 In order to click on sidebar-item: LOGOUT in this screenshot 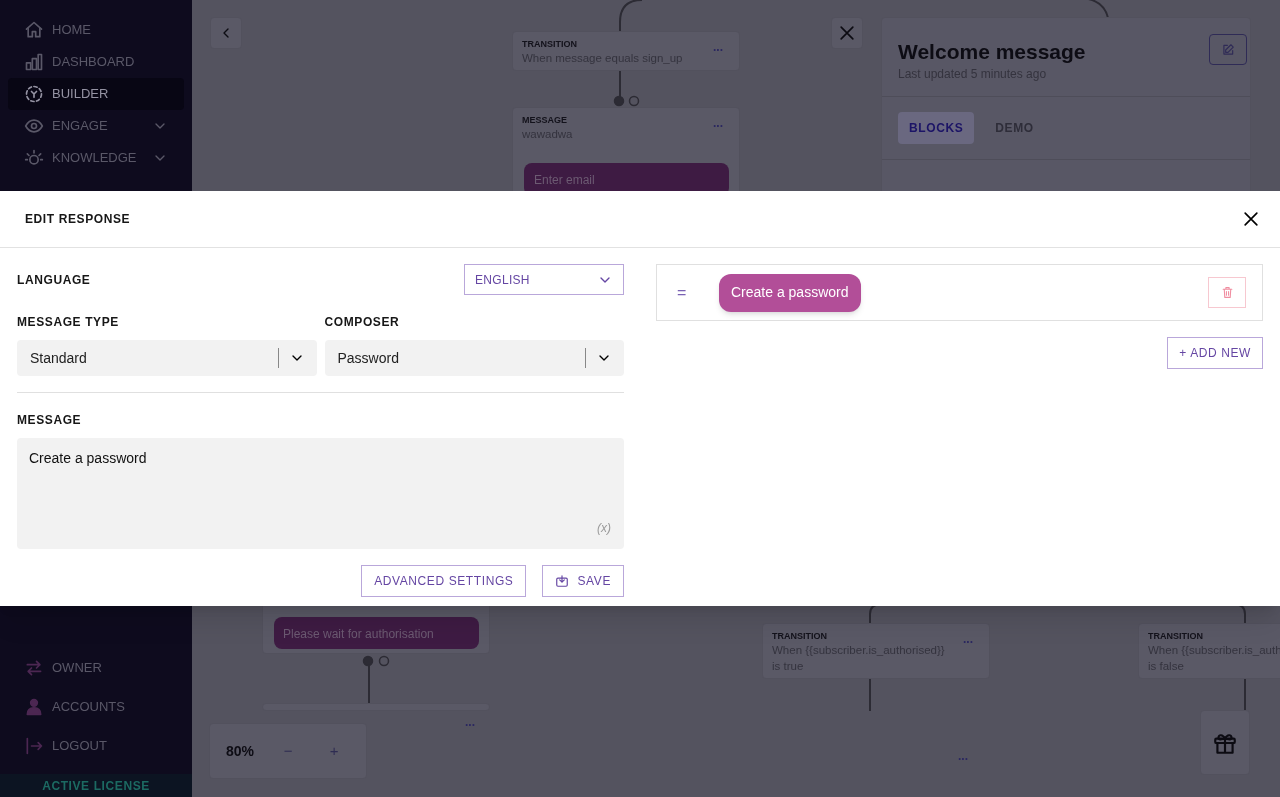, I will do `click(96, 746)`.